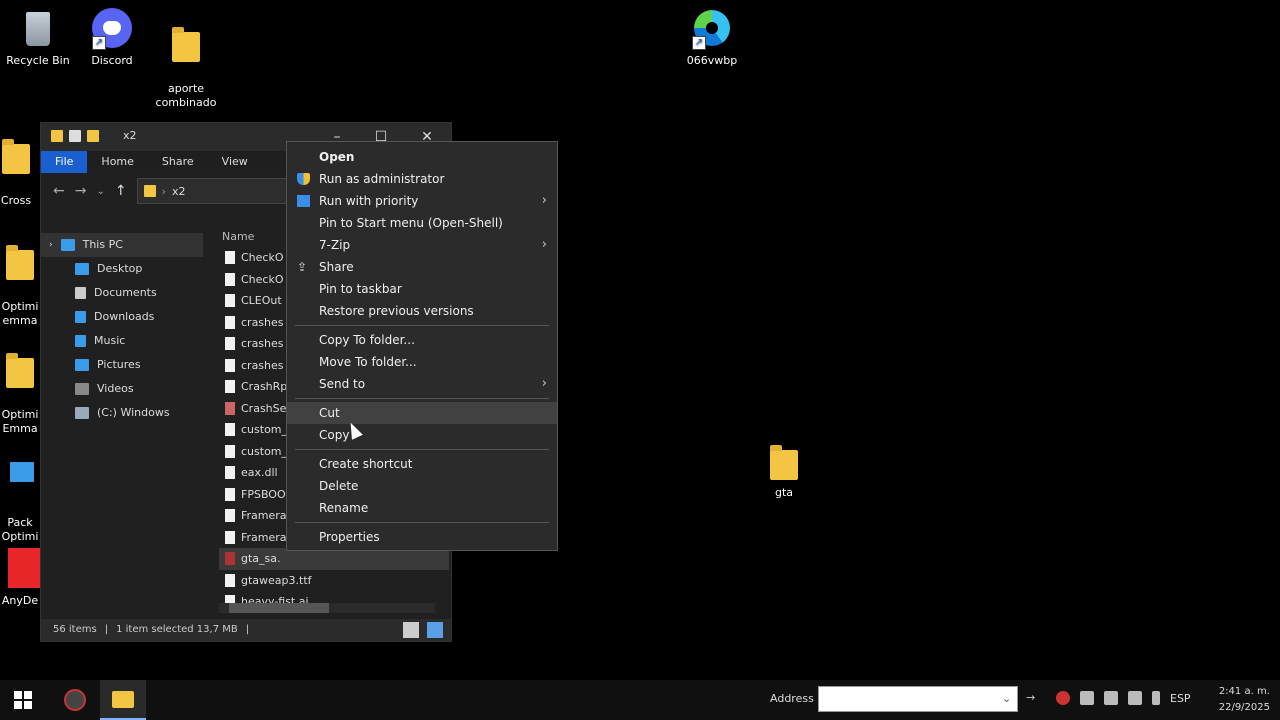  I want to click on shield-icon, so click(303, 179).